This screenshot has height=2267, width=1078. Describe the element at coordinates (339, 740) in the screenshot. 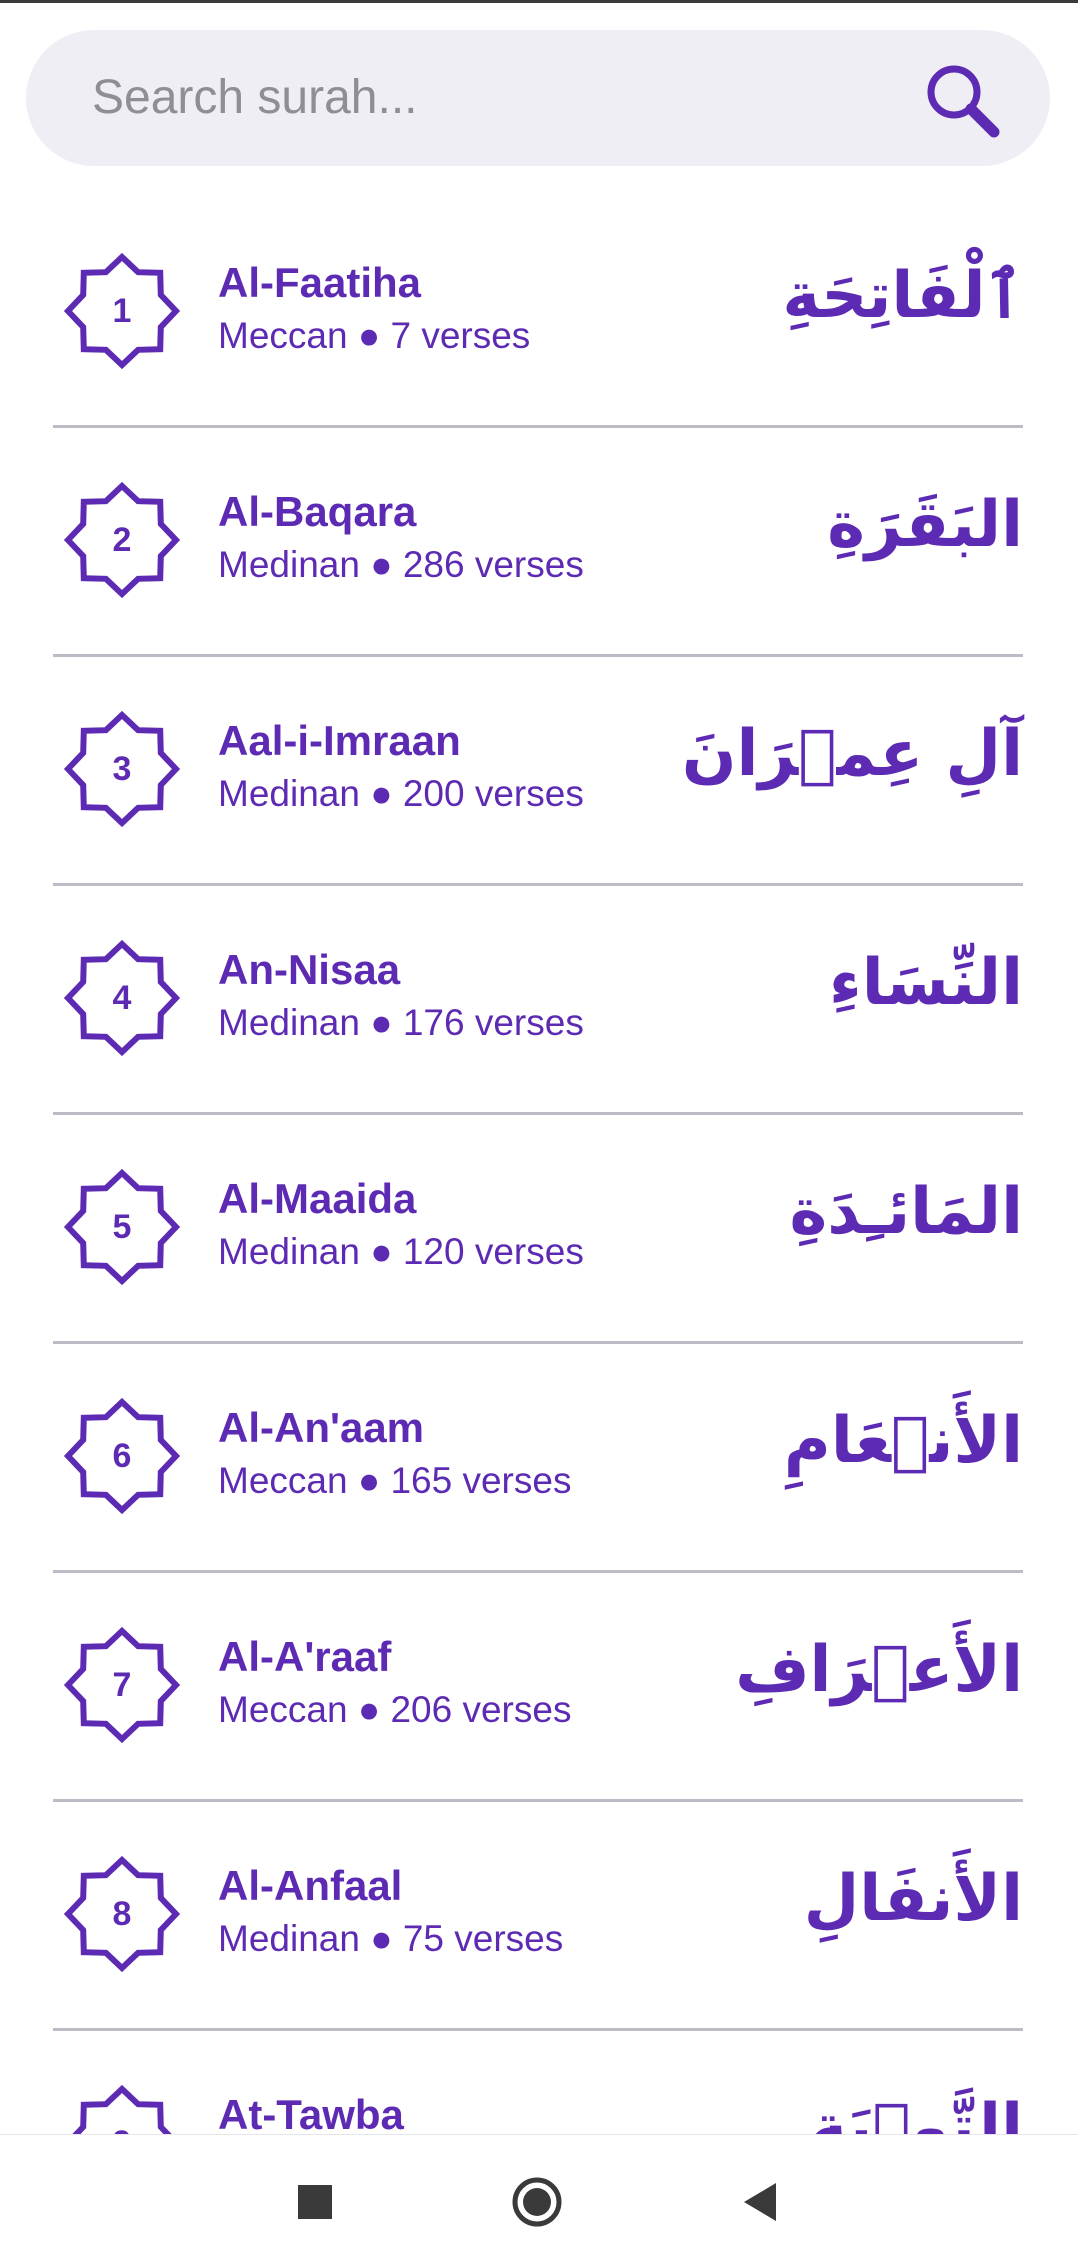

I see `surah-name: Aal-i-Imraan` at that location.